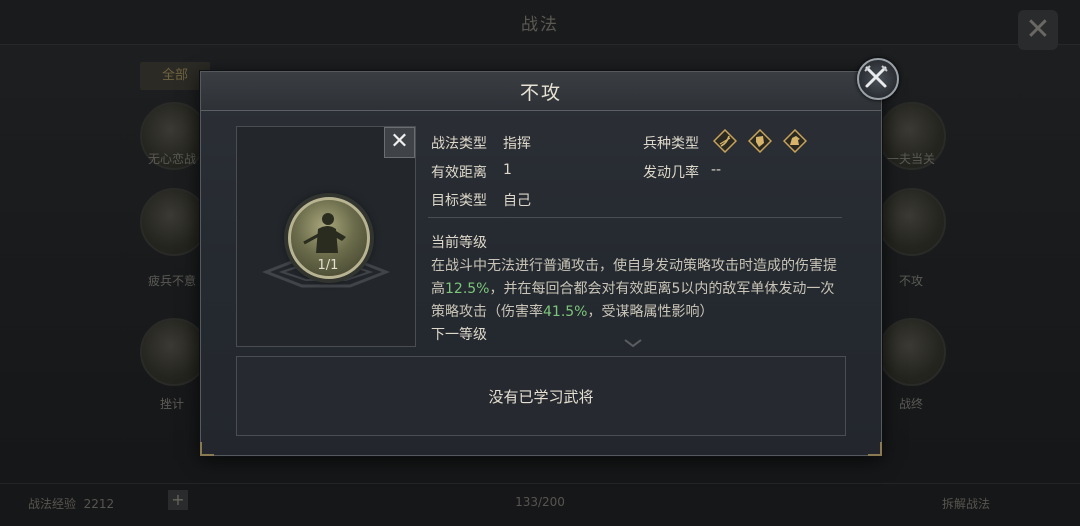 The width and height of the screenshot is (1080, 526). Describe the element at coordinates (459, 173) in the screenshot. I see `range-label: 有效距离` at that location.